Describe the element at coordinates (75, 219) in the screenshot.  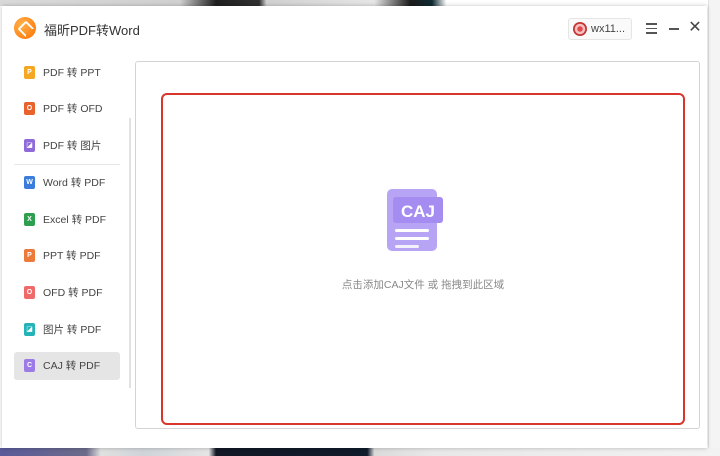
I see `sidebar-item-label: Excel 转 PDF` at that location.